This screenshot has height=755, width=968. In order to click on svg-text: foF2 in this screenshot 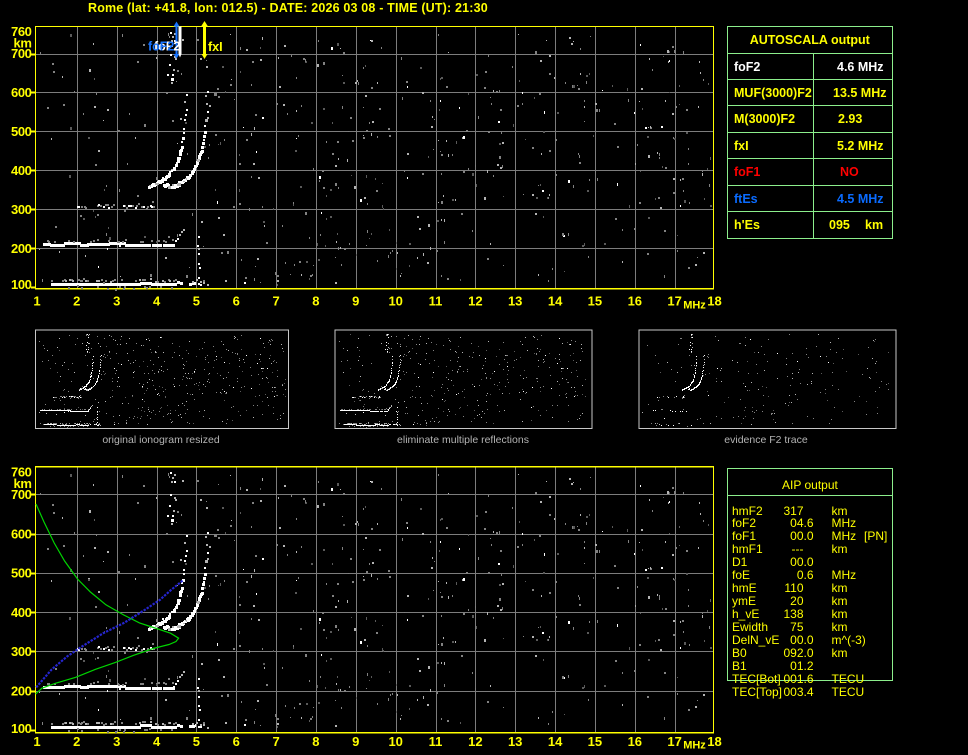, I will do `click(161, 47)`.